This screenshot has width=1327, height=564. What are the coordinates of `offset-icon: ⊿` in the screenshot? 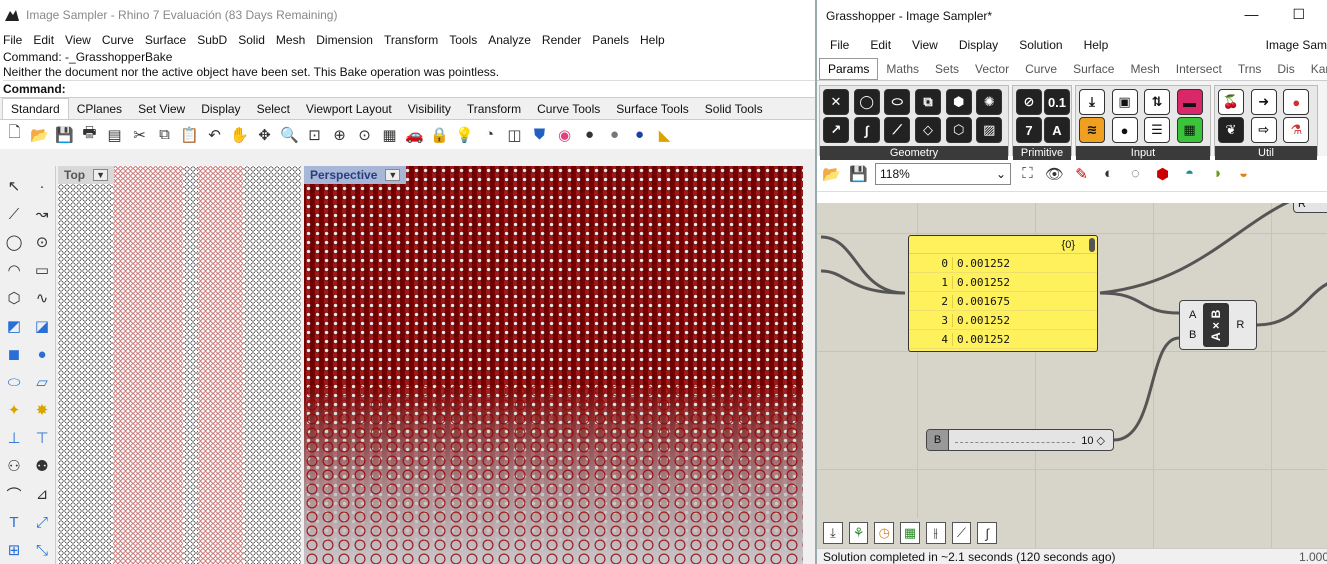 It's located at (42, 494).